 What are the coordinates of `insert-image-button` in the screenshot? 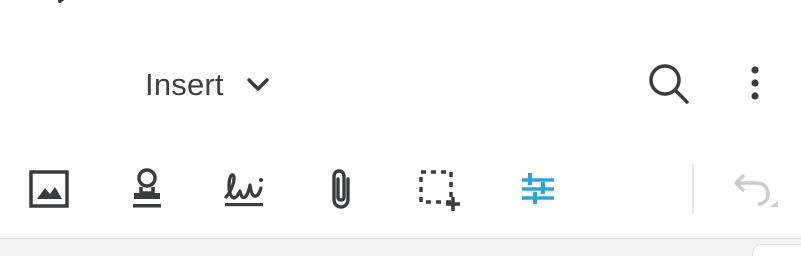 It's located at (49, 189).